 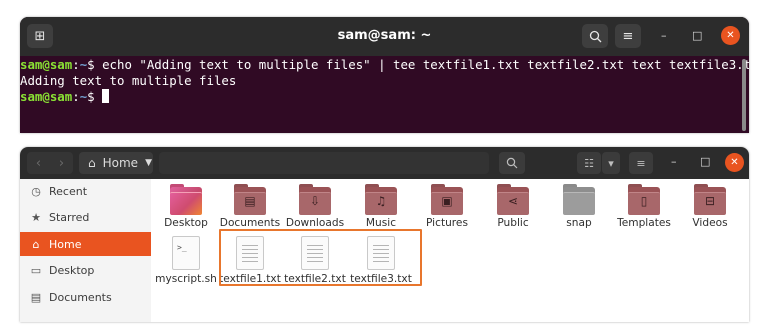 I want to click on documents-icon: ▤, so click(x=36, y=297).